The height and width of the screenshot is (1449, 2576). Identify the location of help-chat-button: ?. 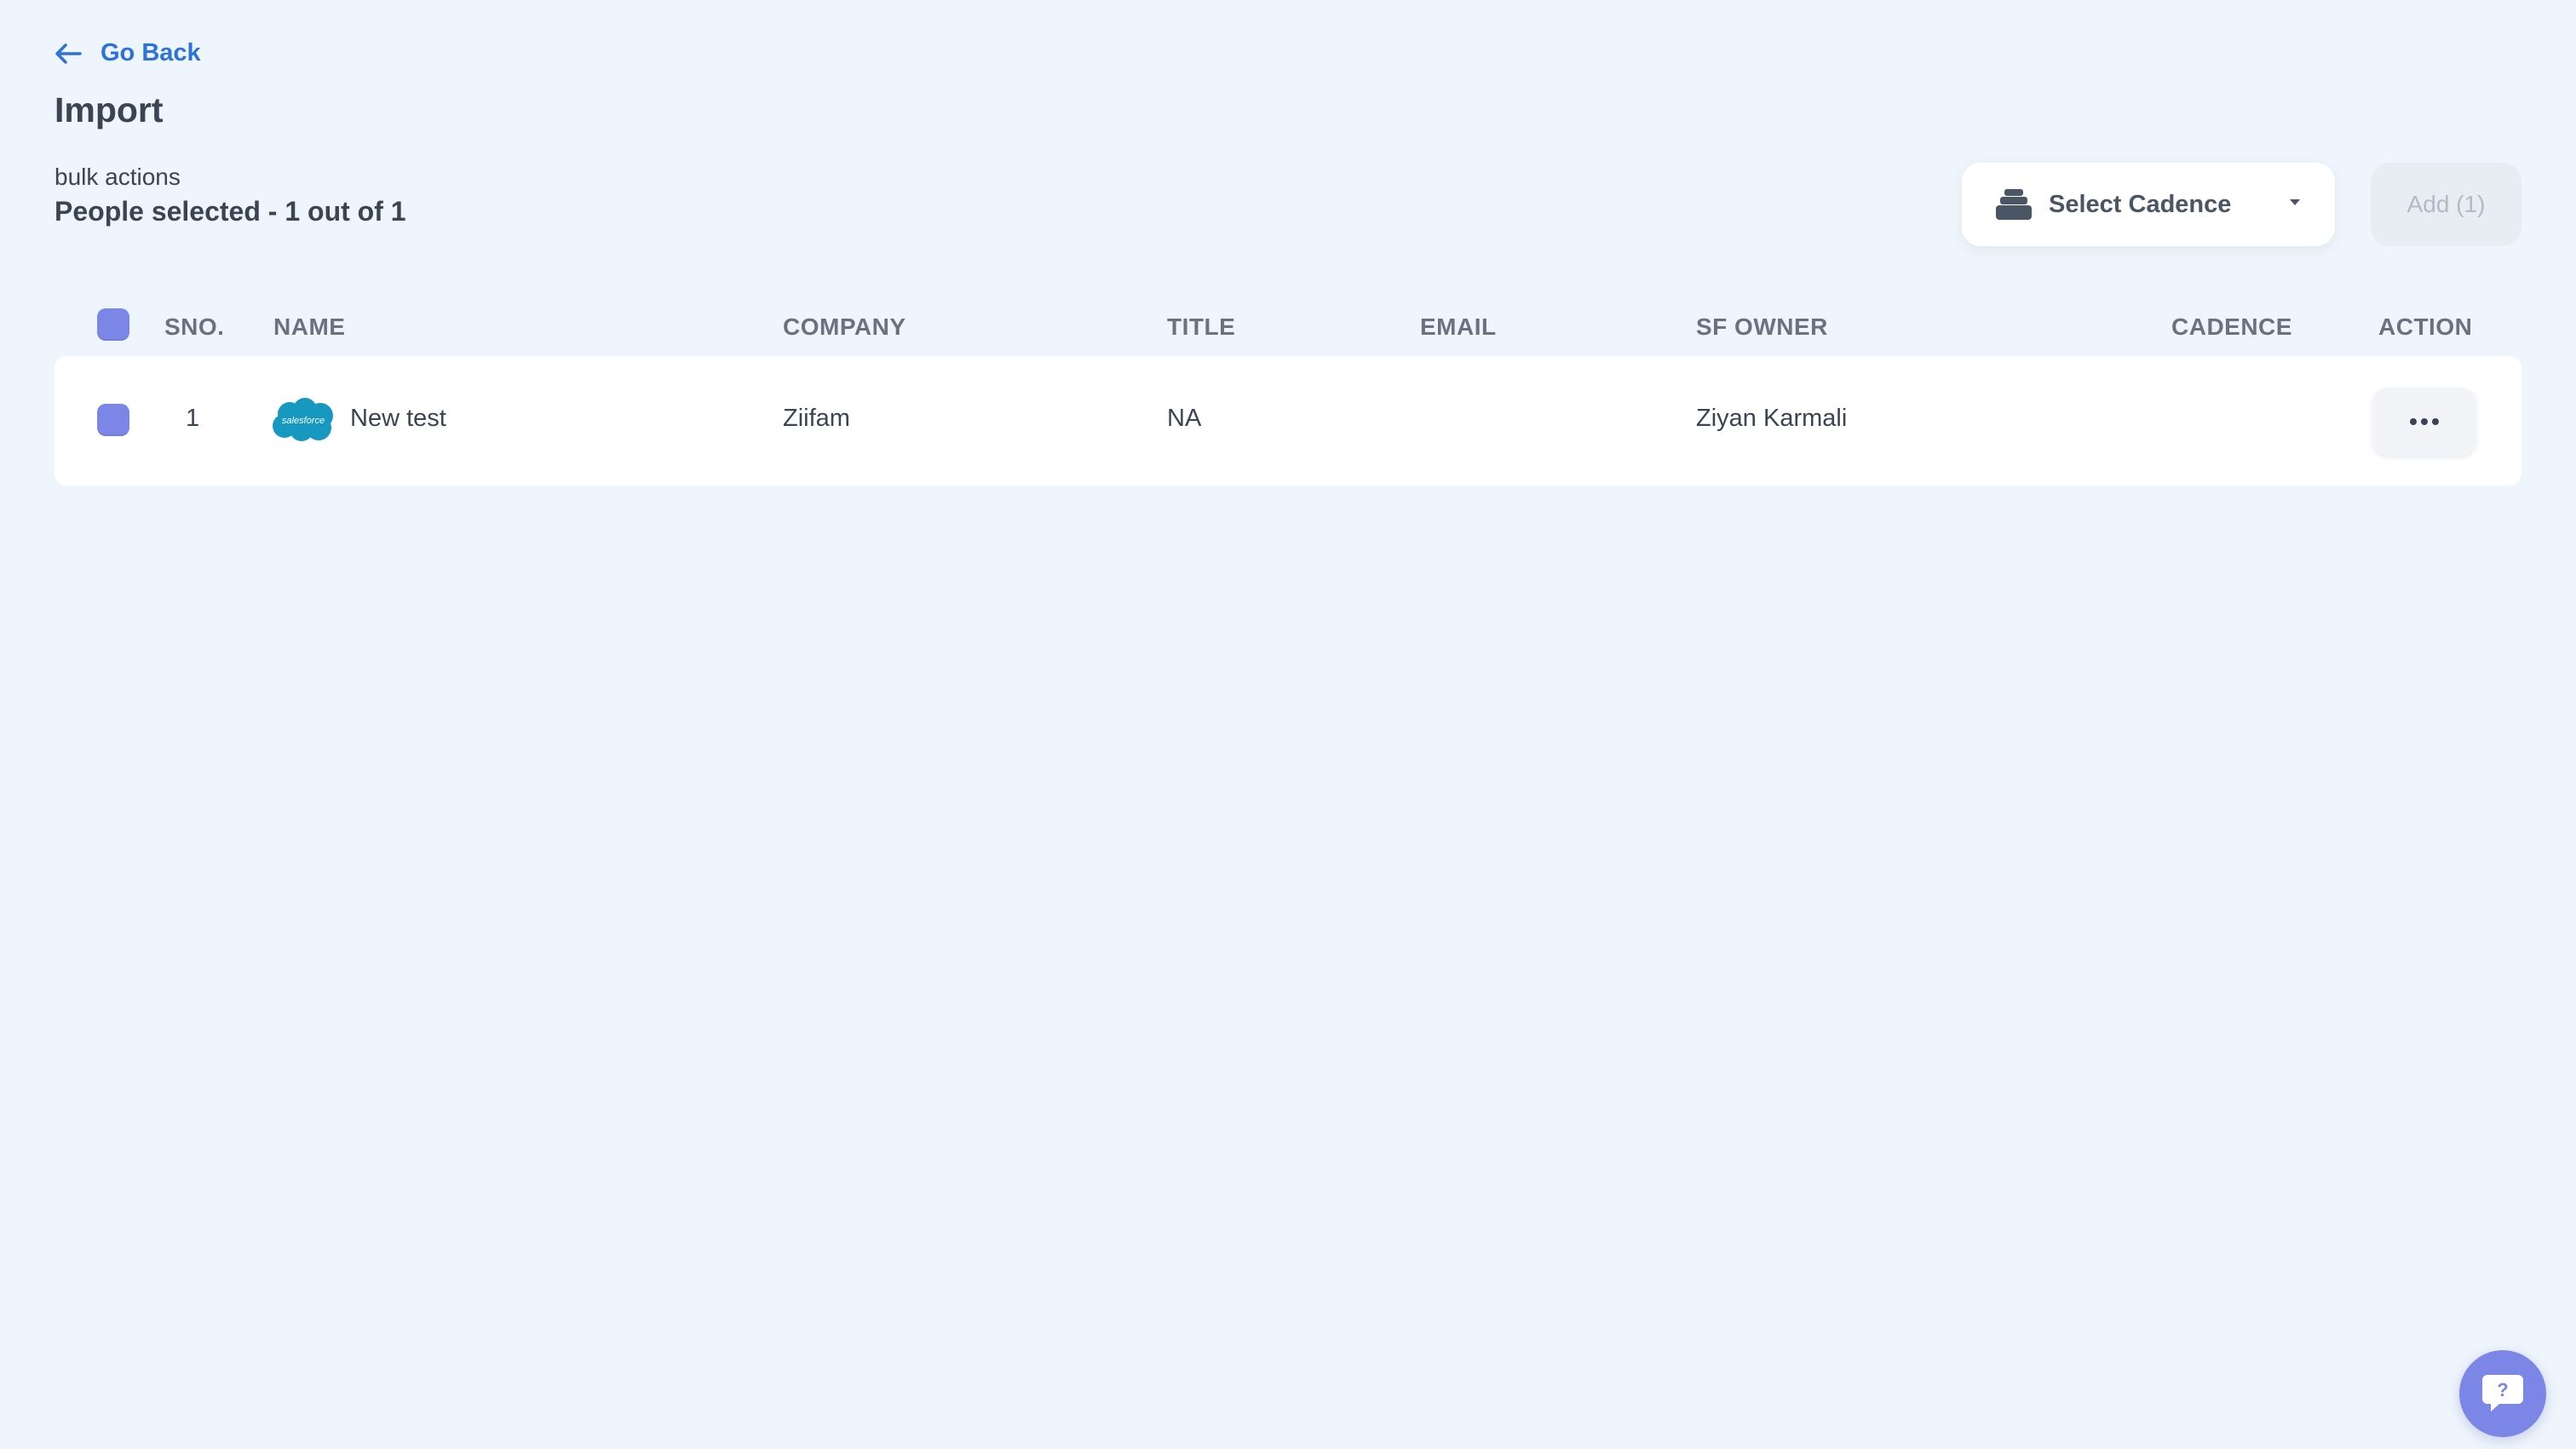
(2502, 1394).